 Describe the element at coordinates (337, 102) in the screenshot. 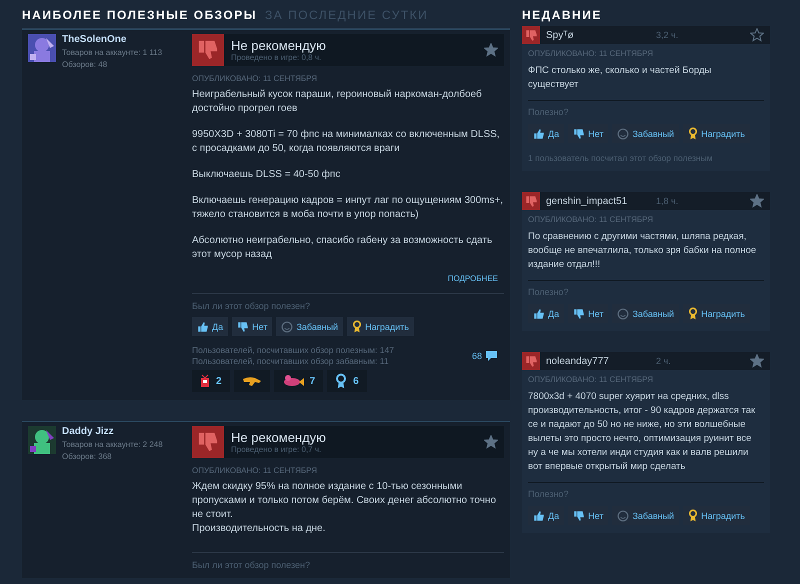

I see `review-text: Неиграбельный кусок параши, героиновый наркоман-долбоеб достойно прогрел гоев` at that location.